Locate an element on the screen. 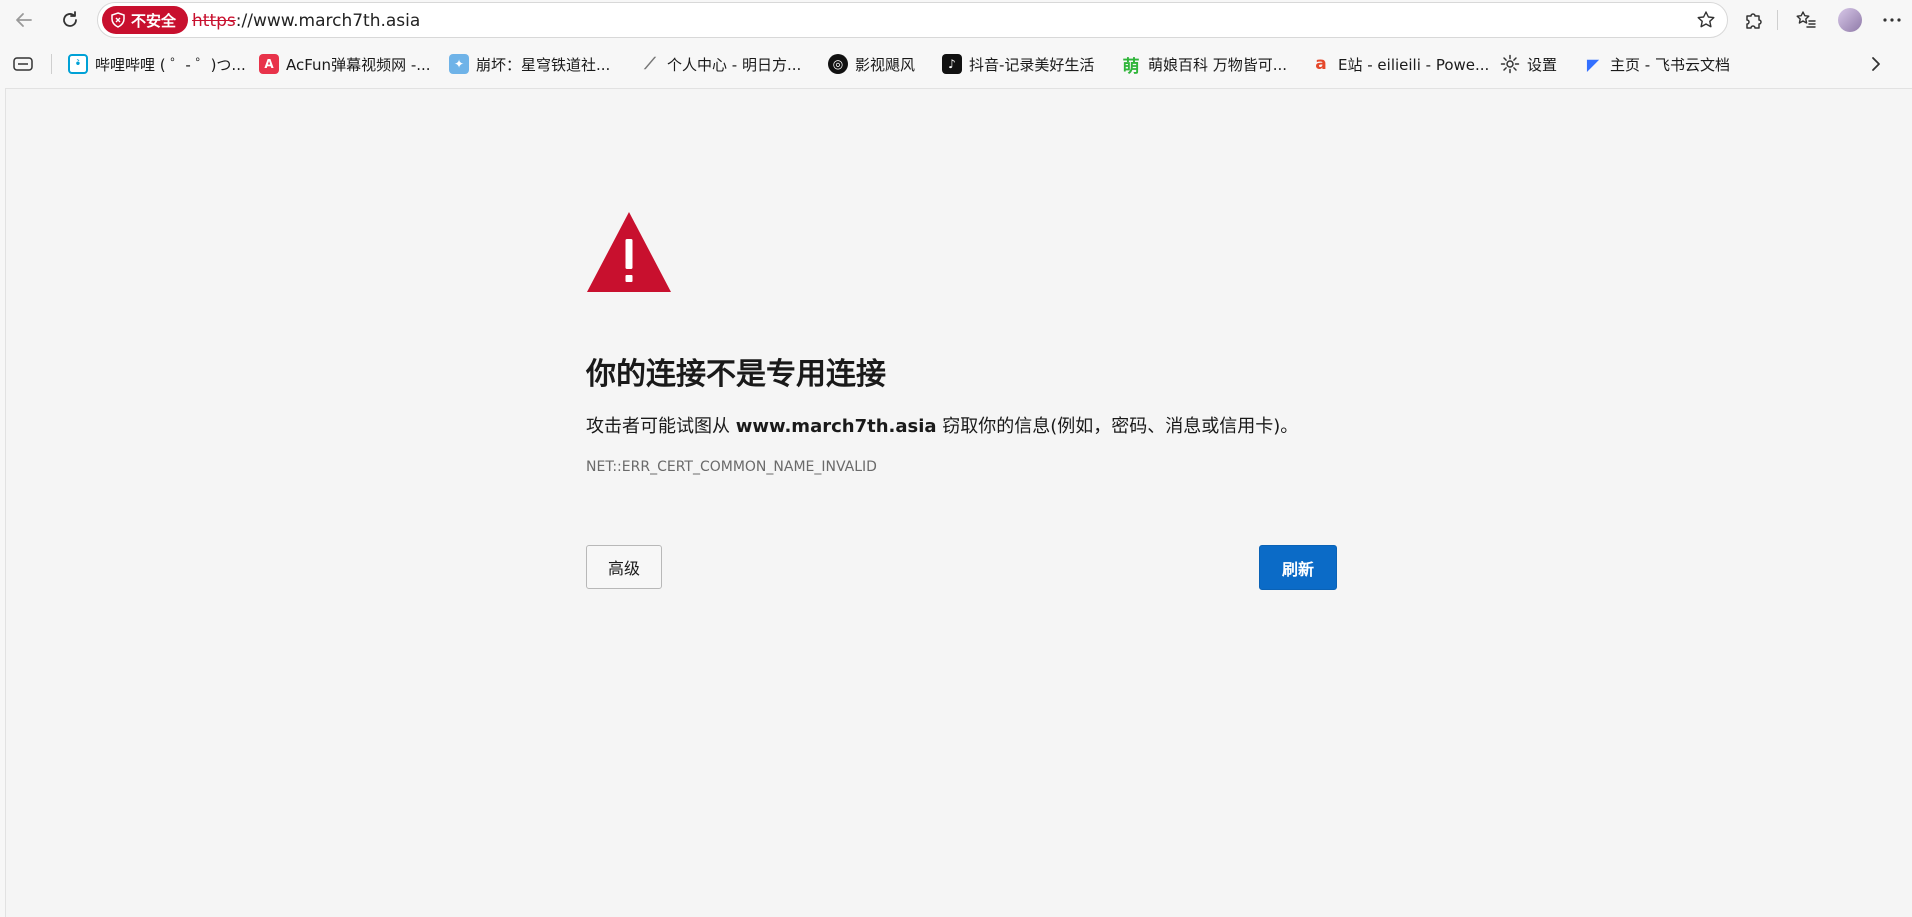 Image resolution: width=1912 pixels, height=917 pixels. bookmarks-divider is located at coordinates (51, 64).